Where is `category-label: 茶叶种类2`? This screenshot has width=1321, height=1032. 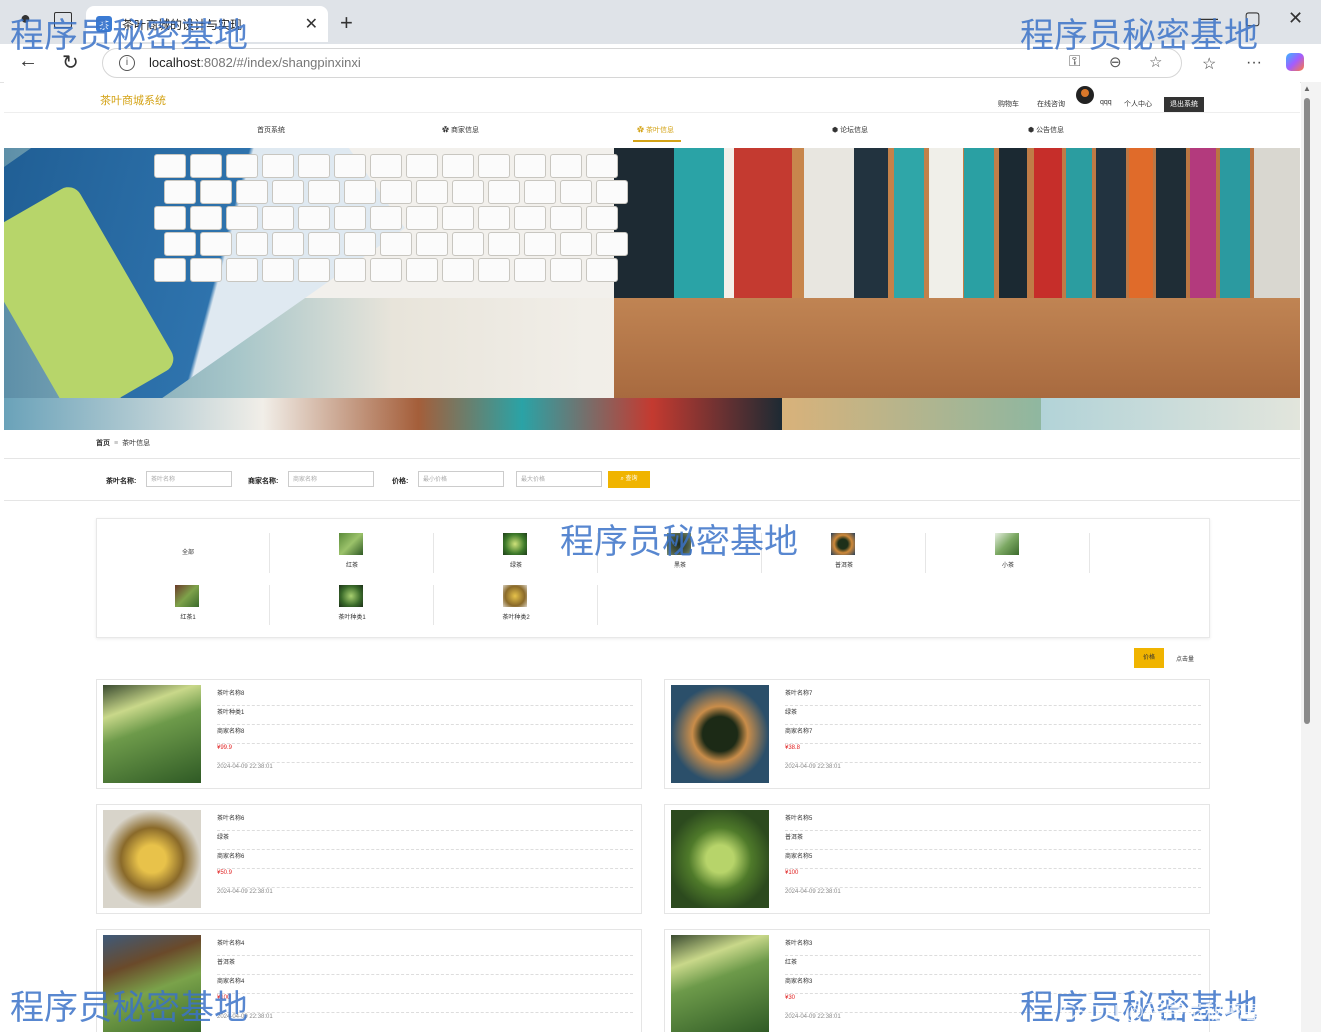
category-label: 茶叶种类2 is located at coordinates (516, 618).